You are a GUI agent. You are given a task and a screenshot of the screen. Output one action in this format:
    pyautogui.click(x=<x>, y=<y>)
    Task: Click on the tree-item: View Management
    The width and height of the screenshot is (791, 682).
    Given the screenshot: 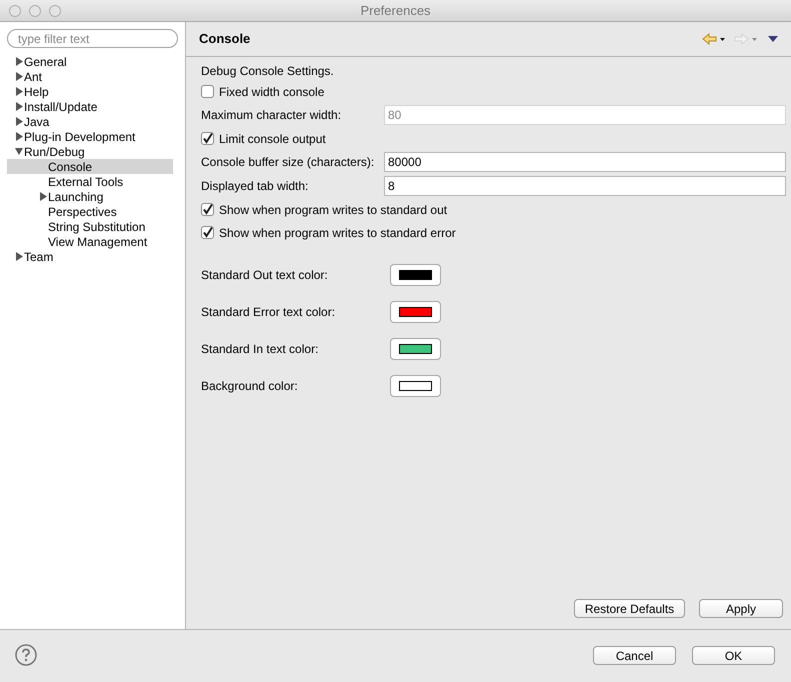 What is the action you would take?
    pyautogui.click(x=90, y=241)
    